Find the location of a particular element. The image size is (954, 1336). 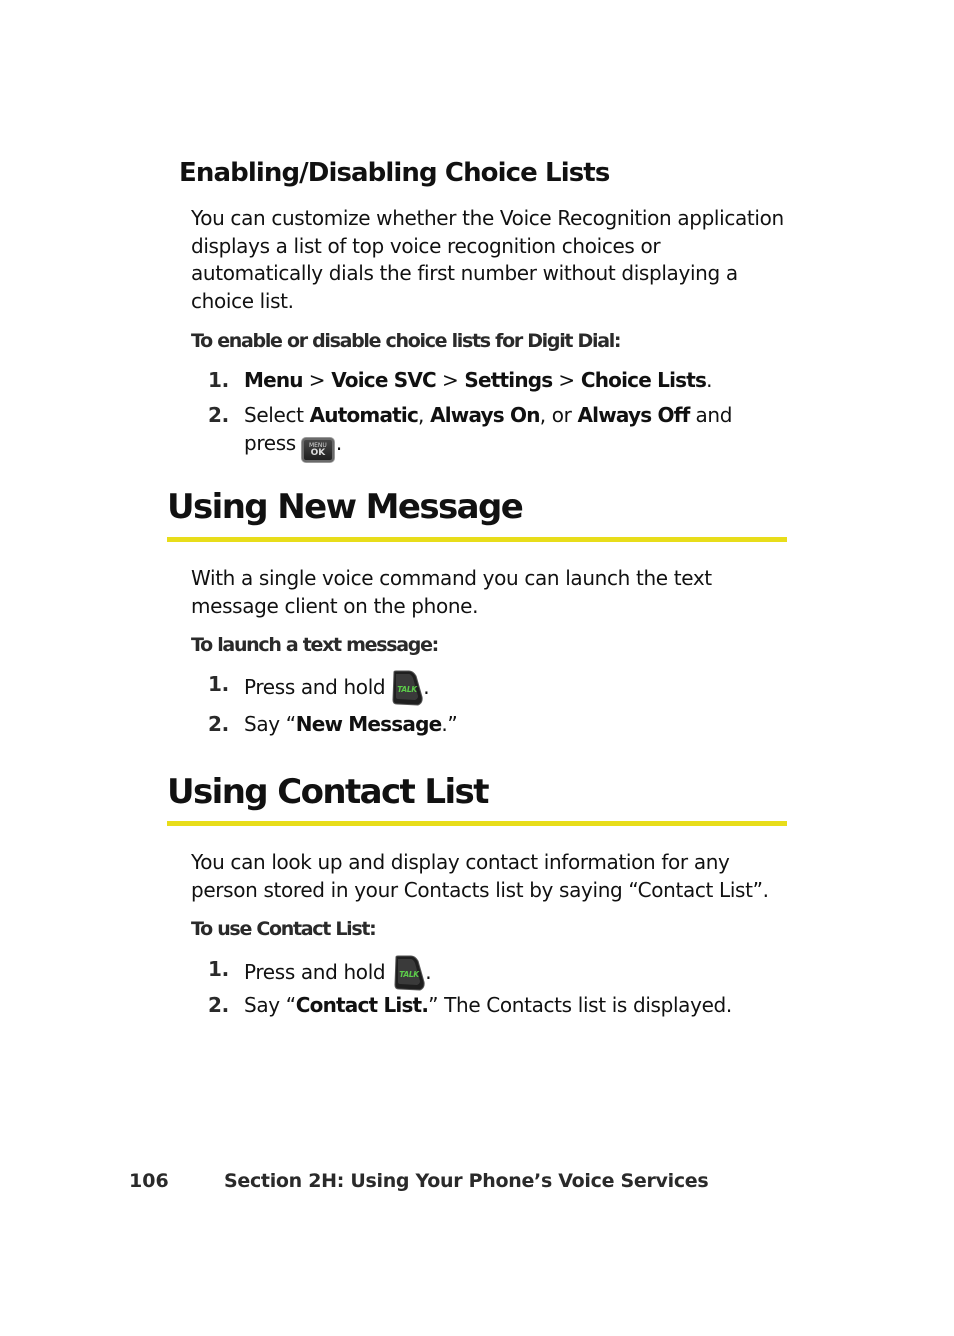

step-text: .” is located at coordinates (449, 724).